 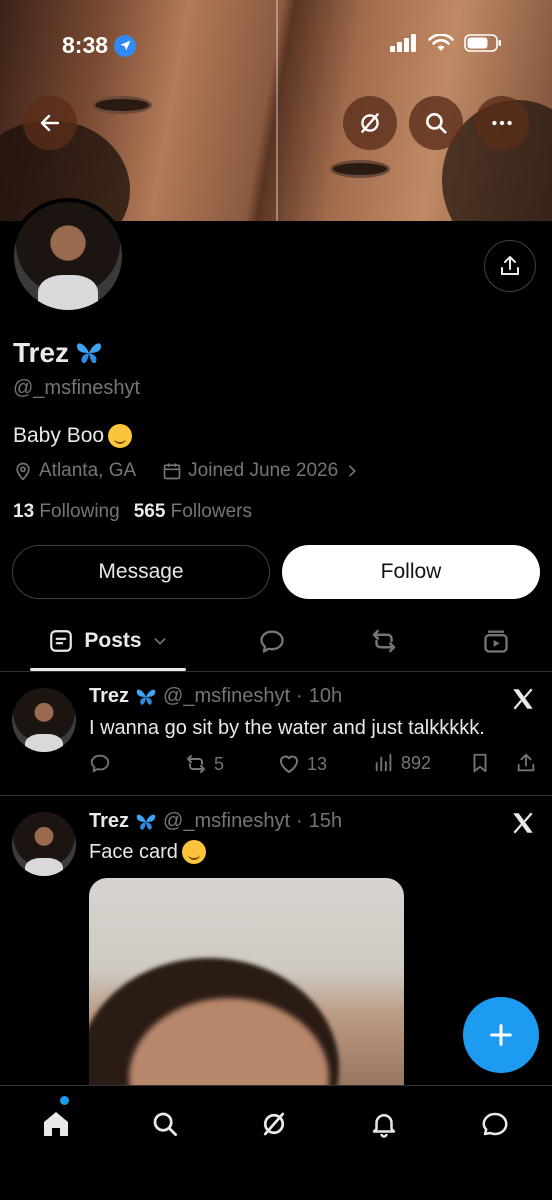 I want to click on views-icon, so click(x=383, y=762).